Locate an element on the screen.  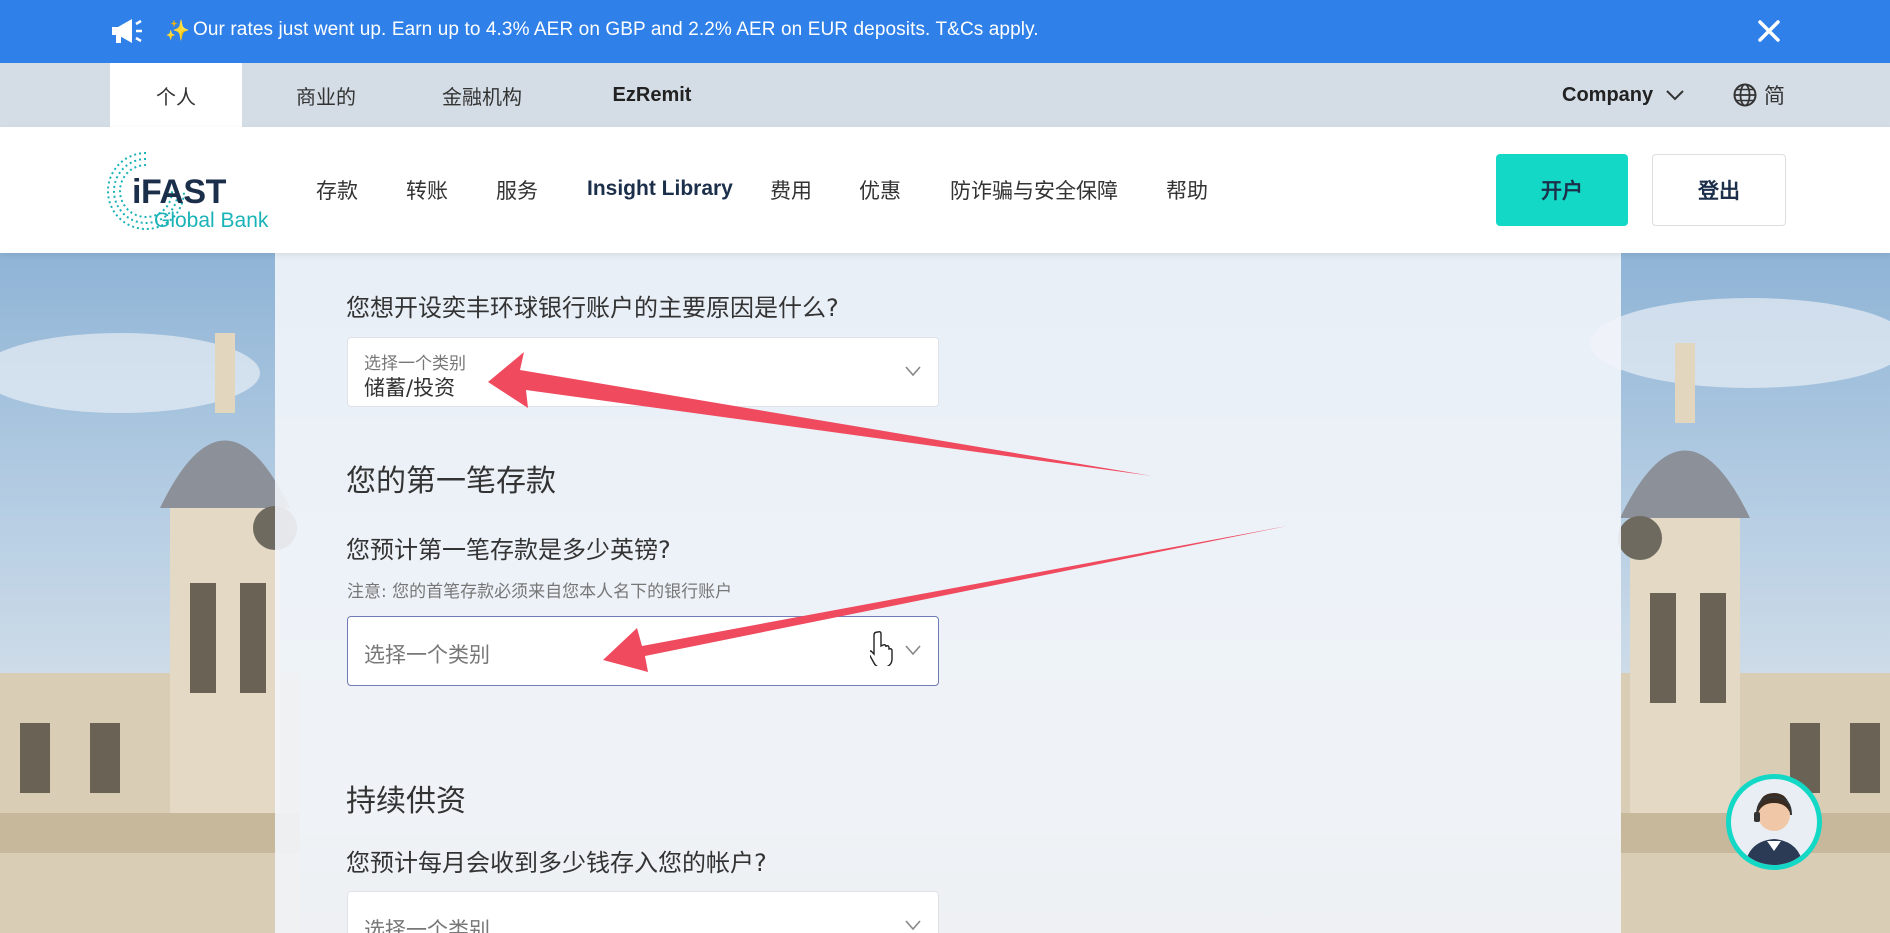
chat-agent-avatar is located at coordinates (1774, 822).